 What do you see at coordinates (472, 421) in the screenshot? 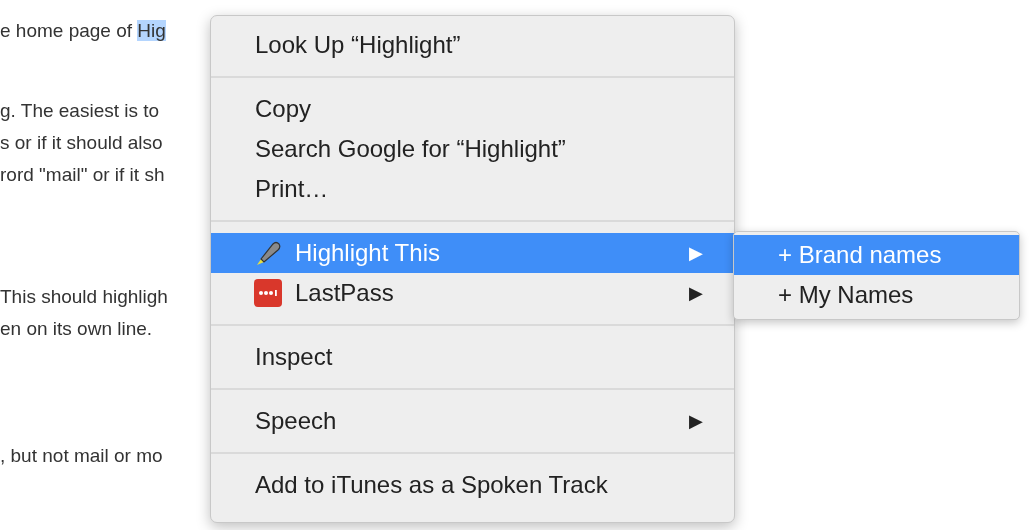
I see `menu-item: Speech ▶` at bounding box center [472, 421].